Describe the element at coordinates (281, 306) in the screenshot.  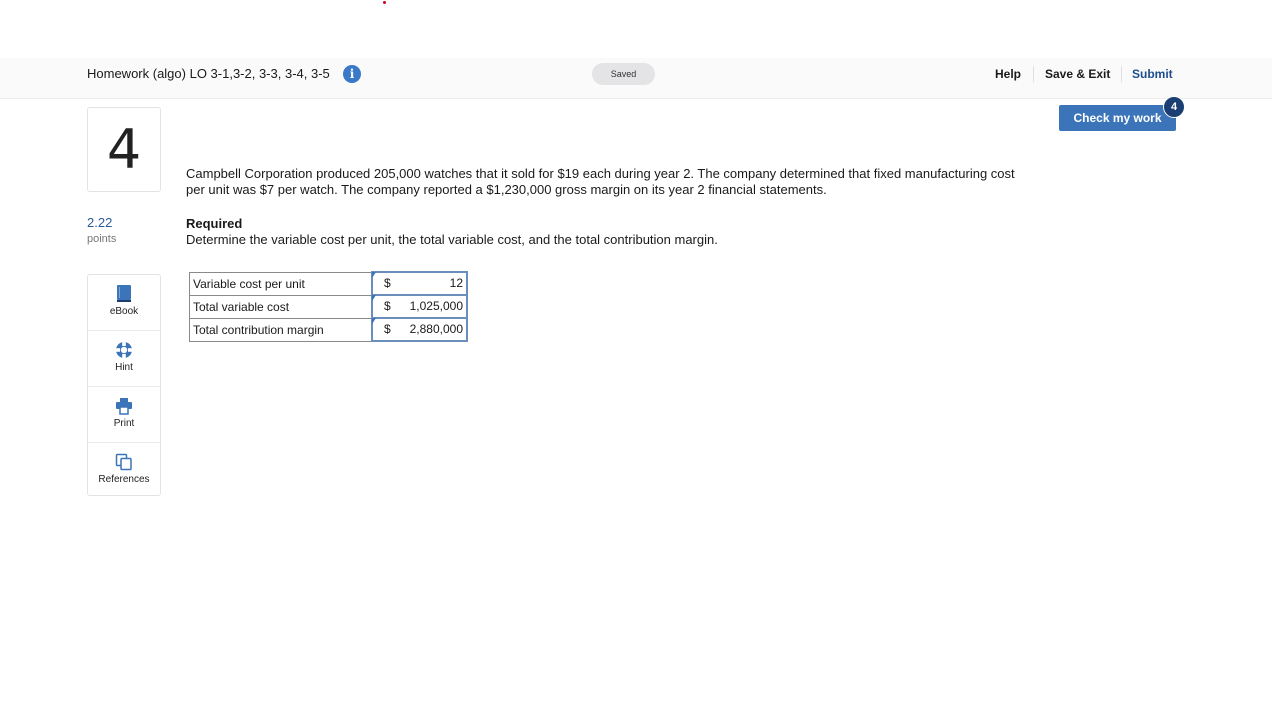
I see `row-label: Total variable cost` at that location.